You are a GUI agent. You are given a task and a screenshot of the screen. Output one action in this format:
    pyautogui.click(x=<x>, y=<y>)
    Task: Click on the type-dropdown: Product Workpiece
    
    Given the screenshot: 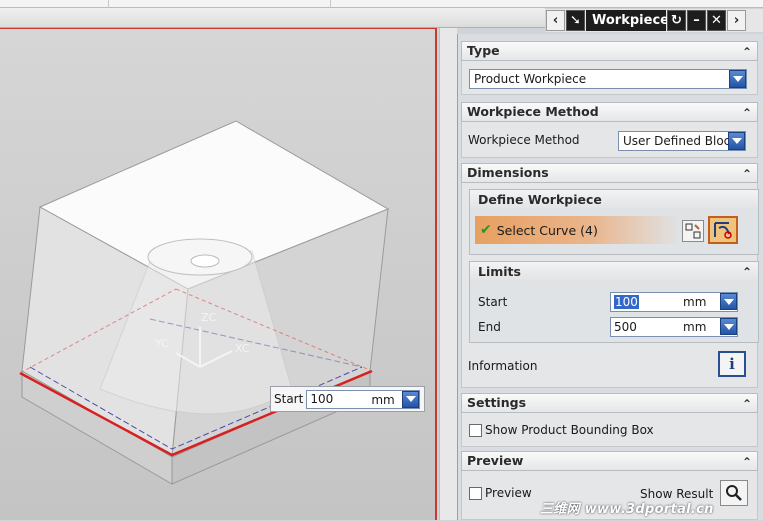 What is the action you would take?
    pyautogui.click(x=608, y=79)
    